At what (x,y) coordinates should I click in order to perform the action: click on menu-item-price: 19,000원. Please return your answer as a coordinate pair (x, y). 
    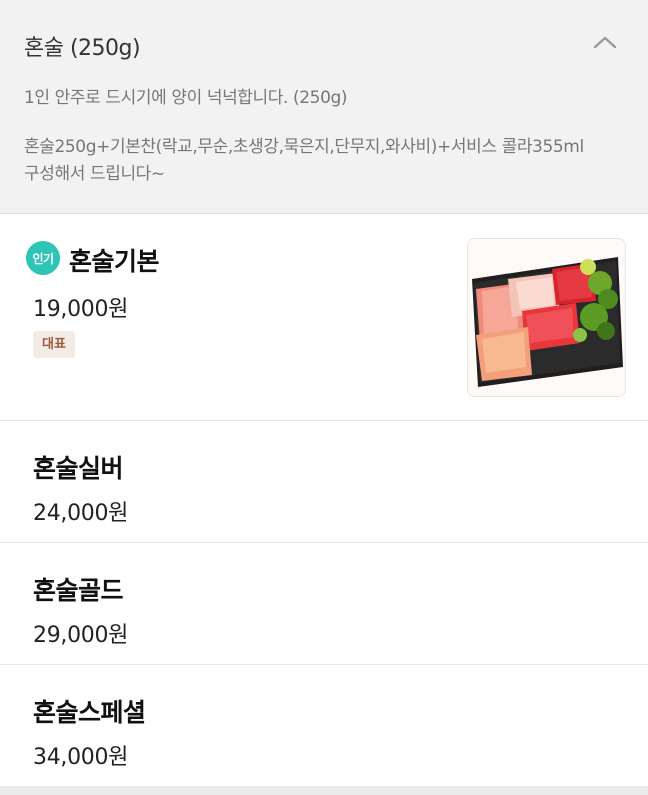
    Looking at the image, I should click on (81, 309).